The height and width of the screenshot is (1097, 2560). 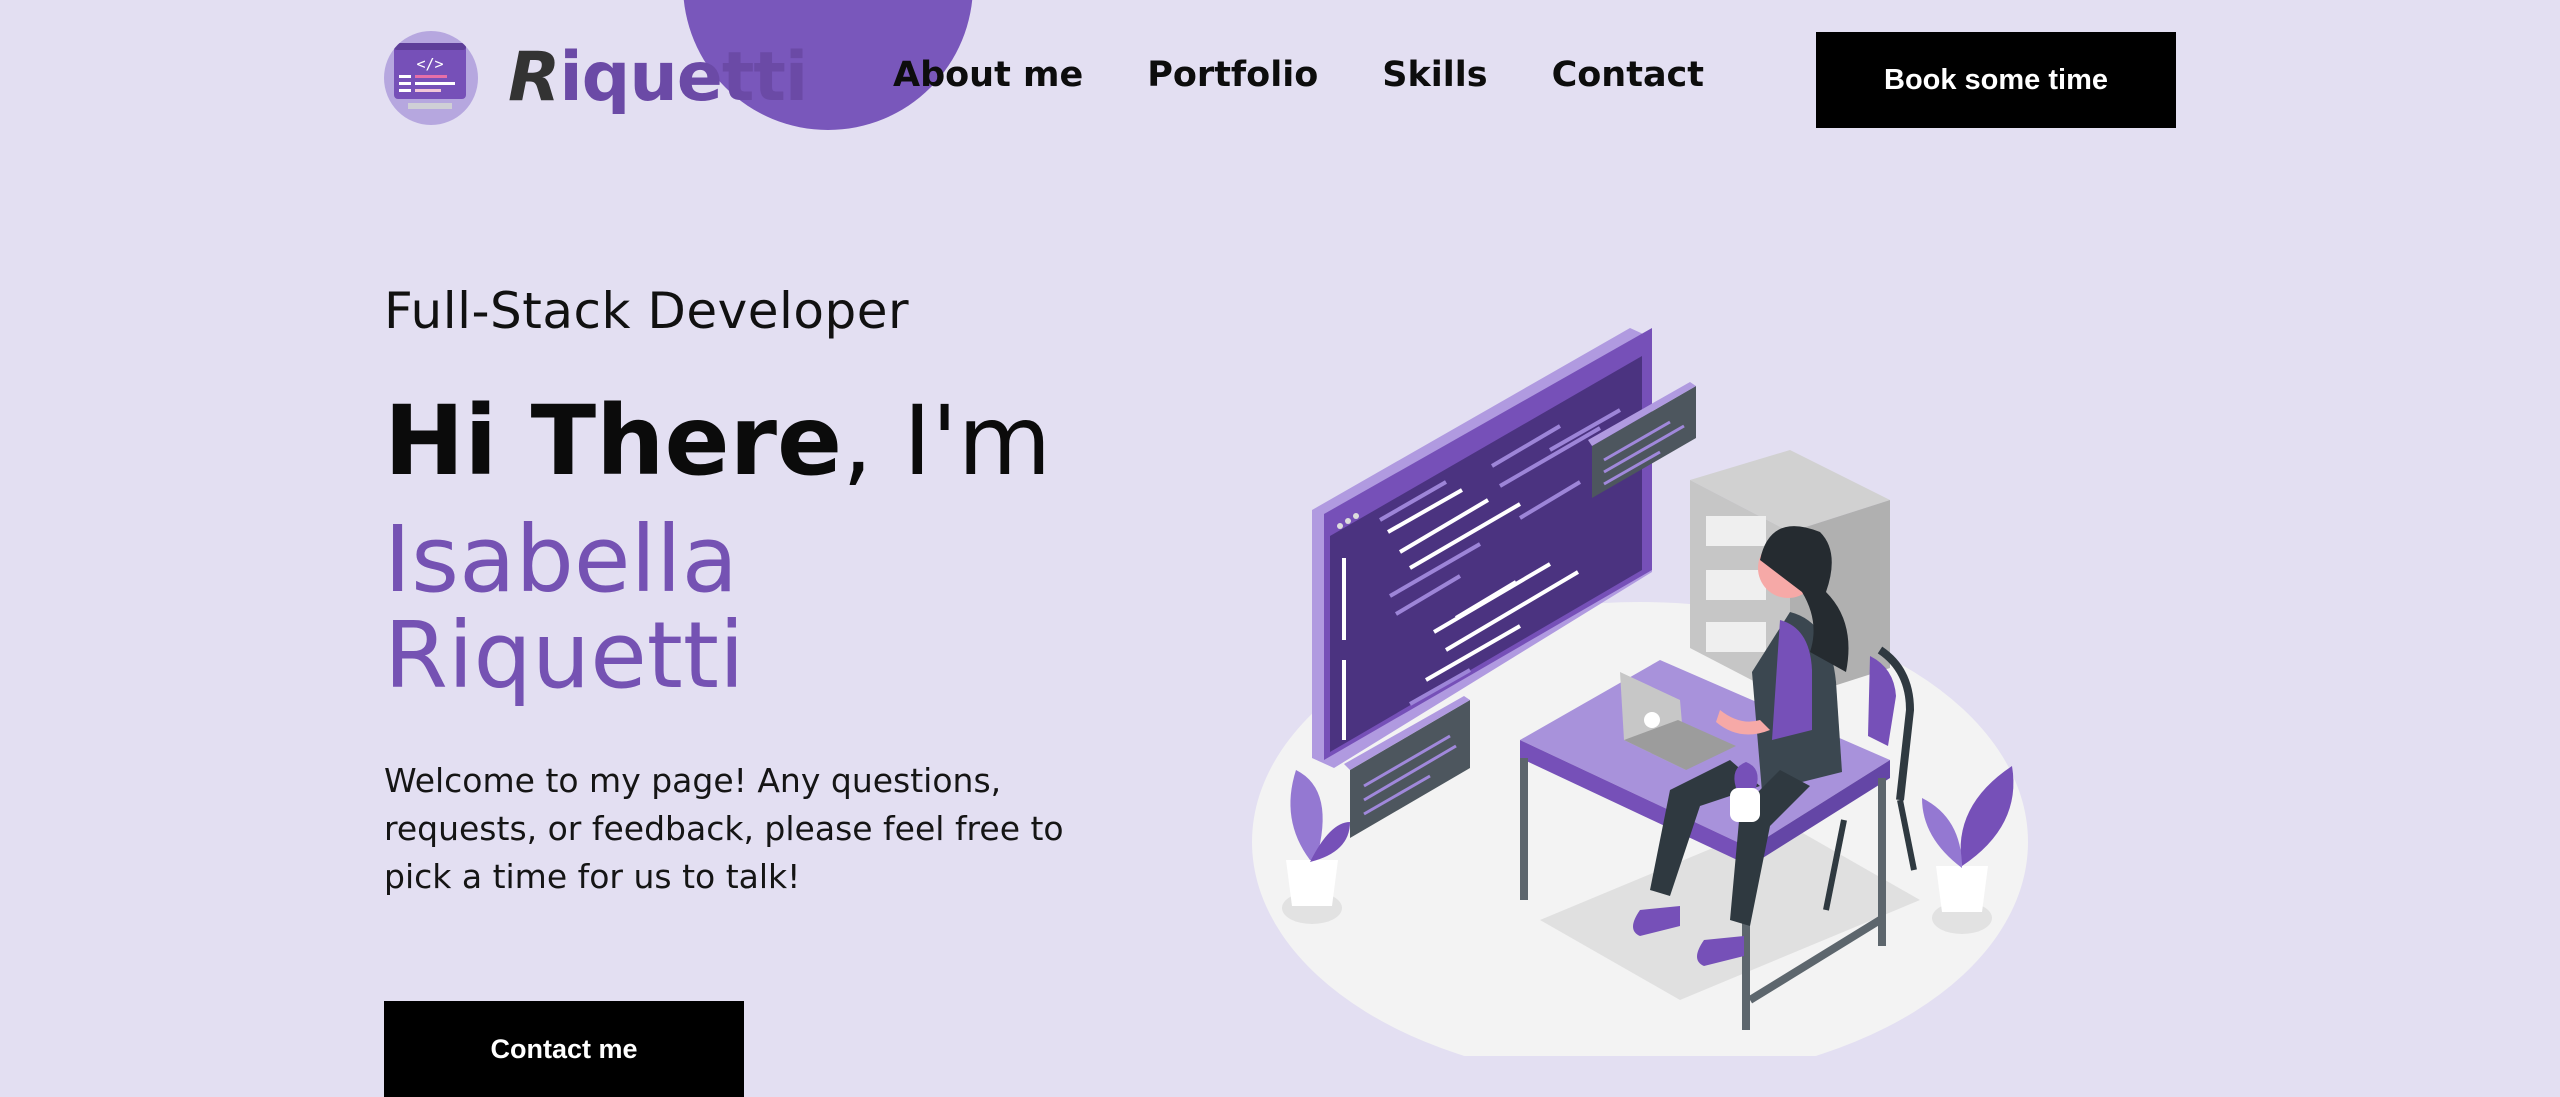 What do you see at coordinates (658, 77) in the screenshot?
I see `logo-text: Riquetti` at bounding box center [658, 77].